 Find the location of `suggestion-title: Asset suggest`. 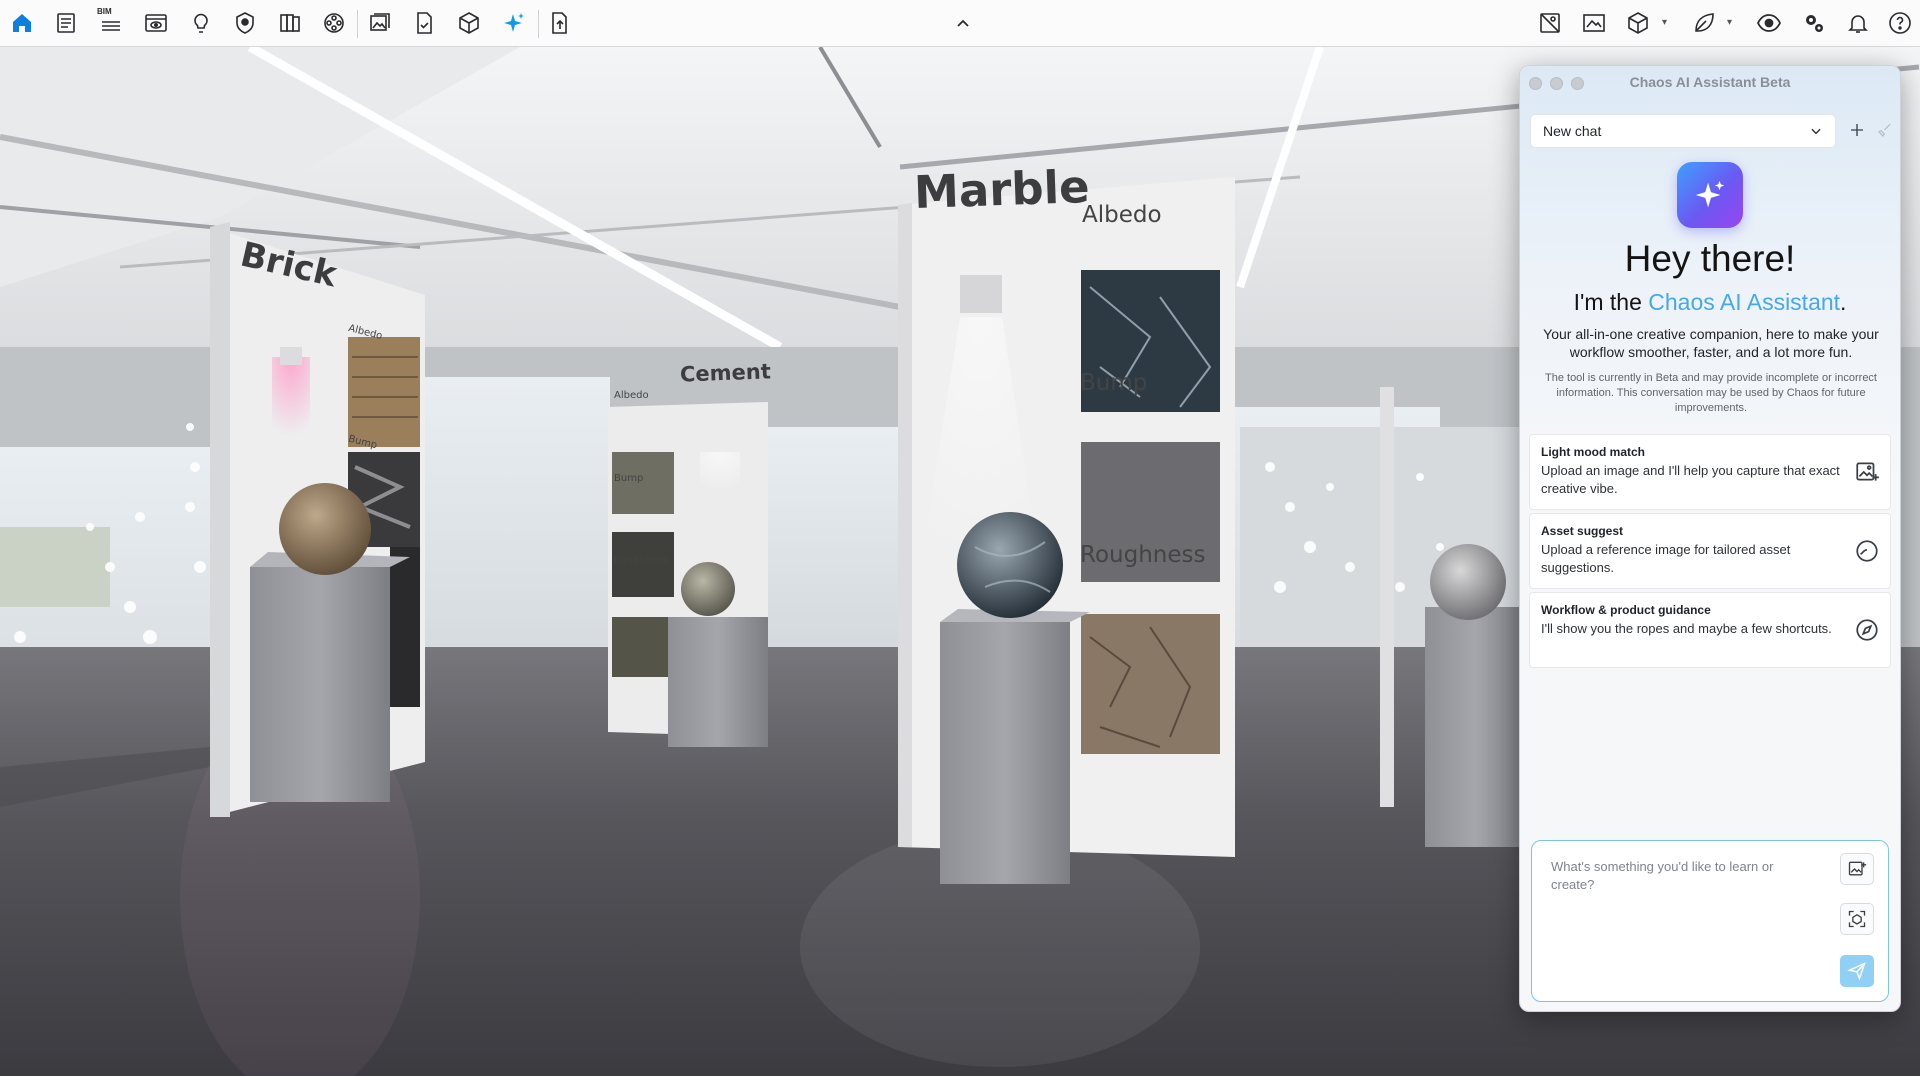

suggestion-title: Asset suggest is located at coordinates (1582, 531).